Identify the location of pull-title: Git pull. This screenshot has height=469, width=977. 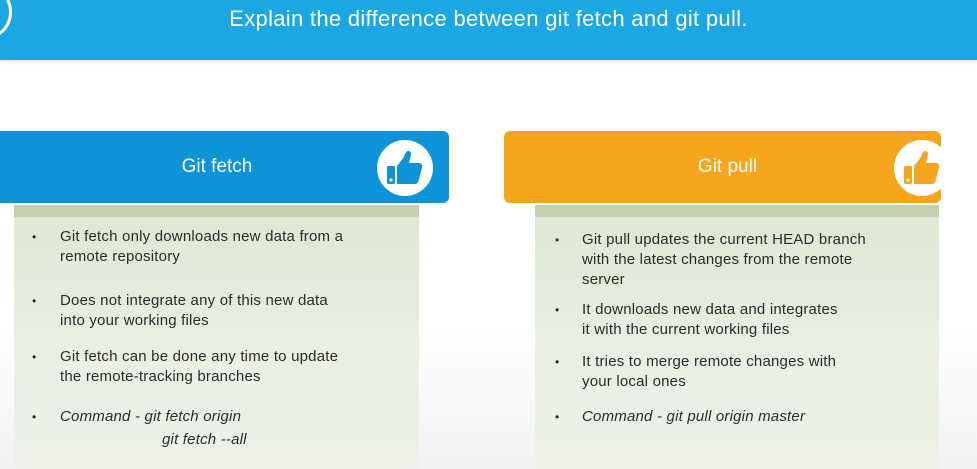
(727, 166).